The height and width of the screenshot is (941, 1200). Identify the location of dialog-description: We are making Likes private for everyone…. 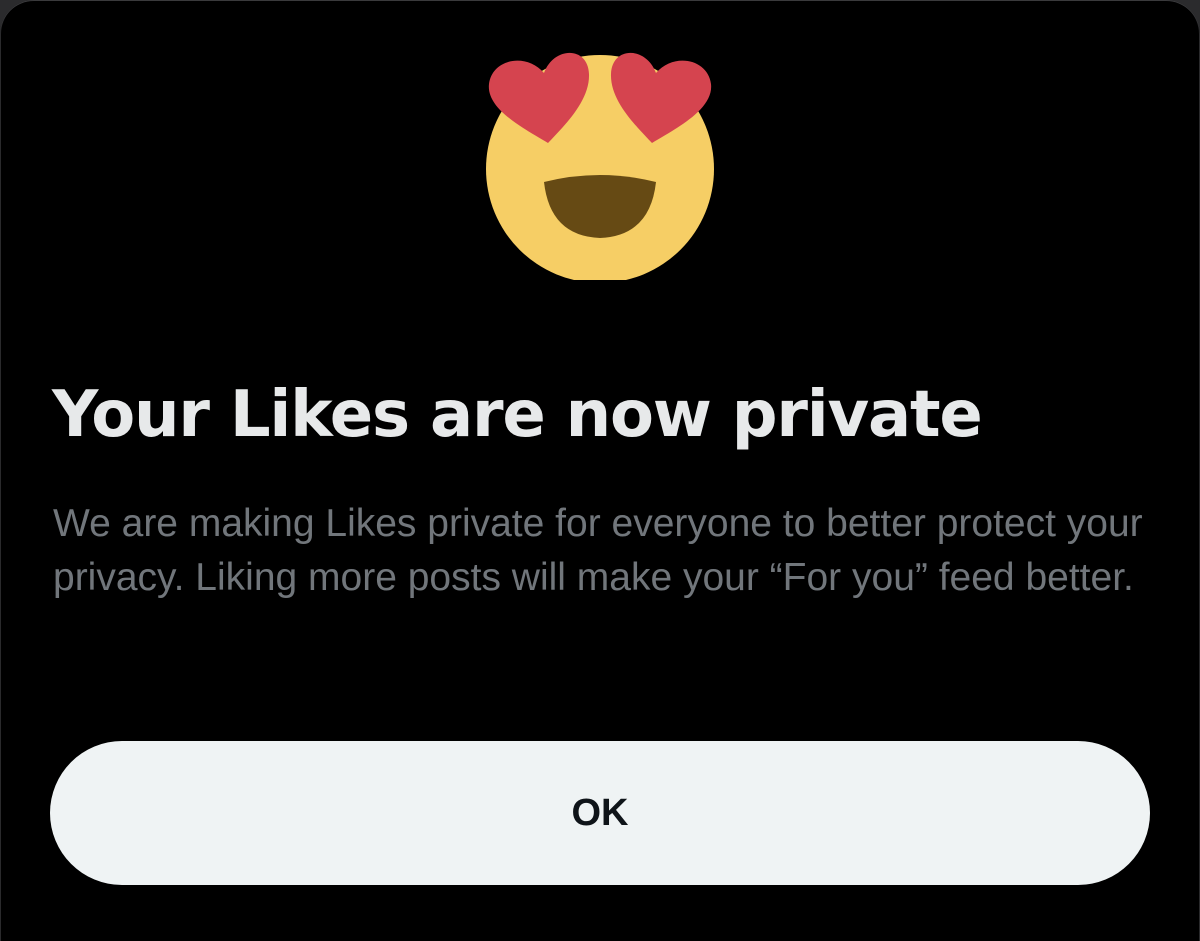
(598, 550).